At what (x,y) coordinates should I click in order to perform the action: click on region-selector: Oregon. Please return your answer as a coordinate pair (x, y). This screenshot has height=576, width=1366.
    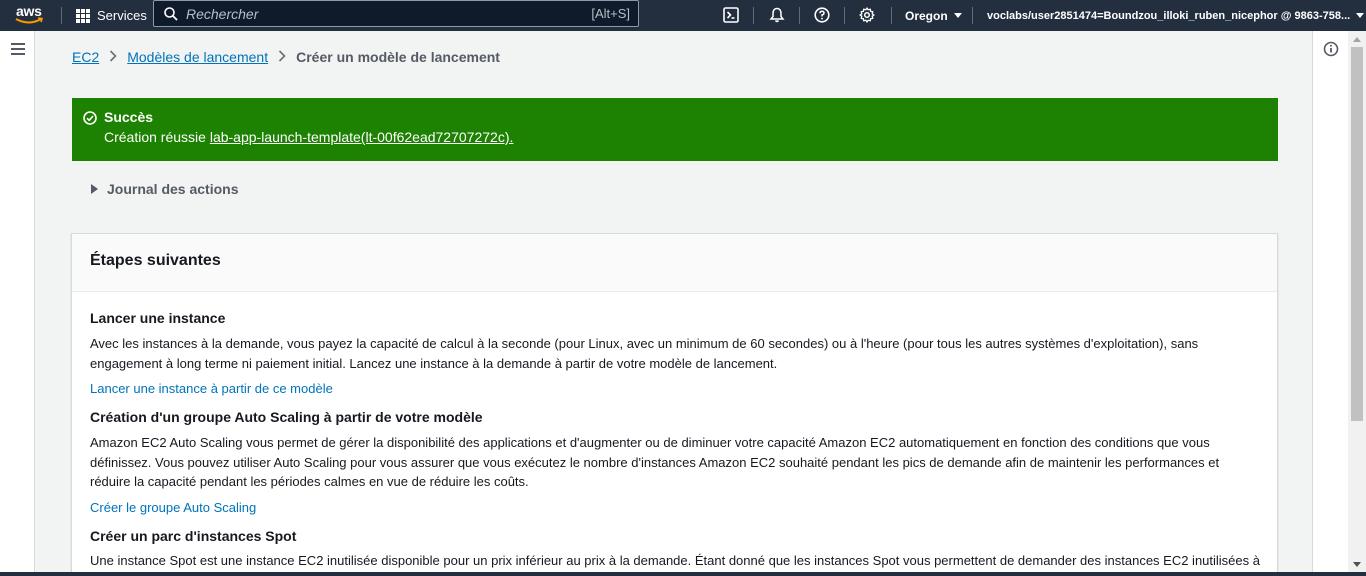
    Looking at the image, I should click on (933, 15).